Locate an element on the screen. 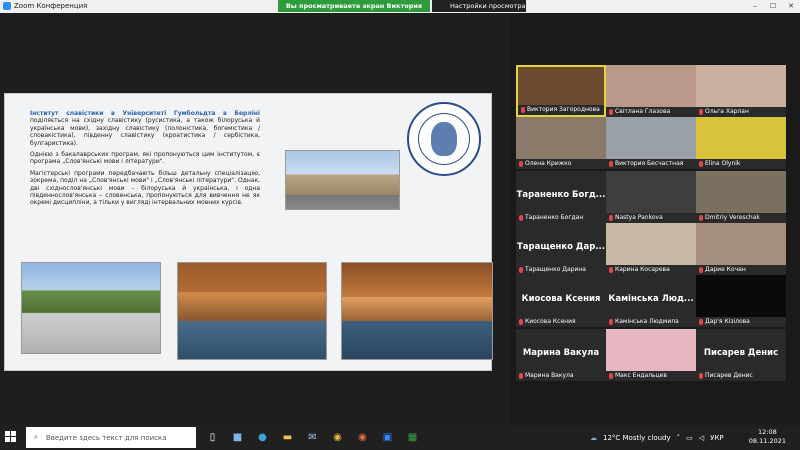 This screenshot has height=450, width=800. network-icon: ▭ is located at coordinates (689, 438).